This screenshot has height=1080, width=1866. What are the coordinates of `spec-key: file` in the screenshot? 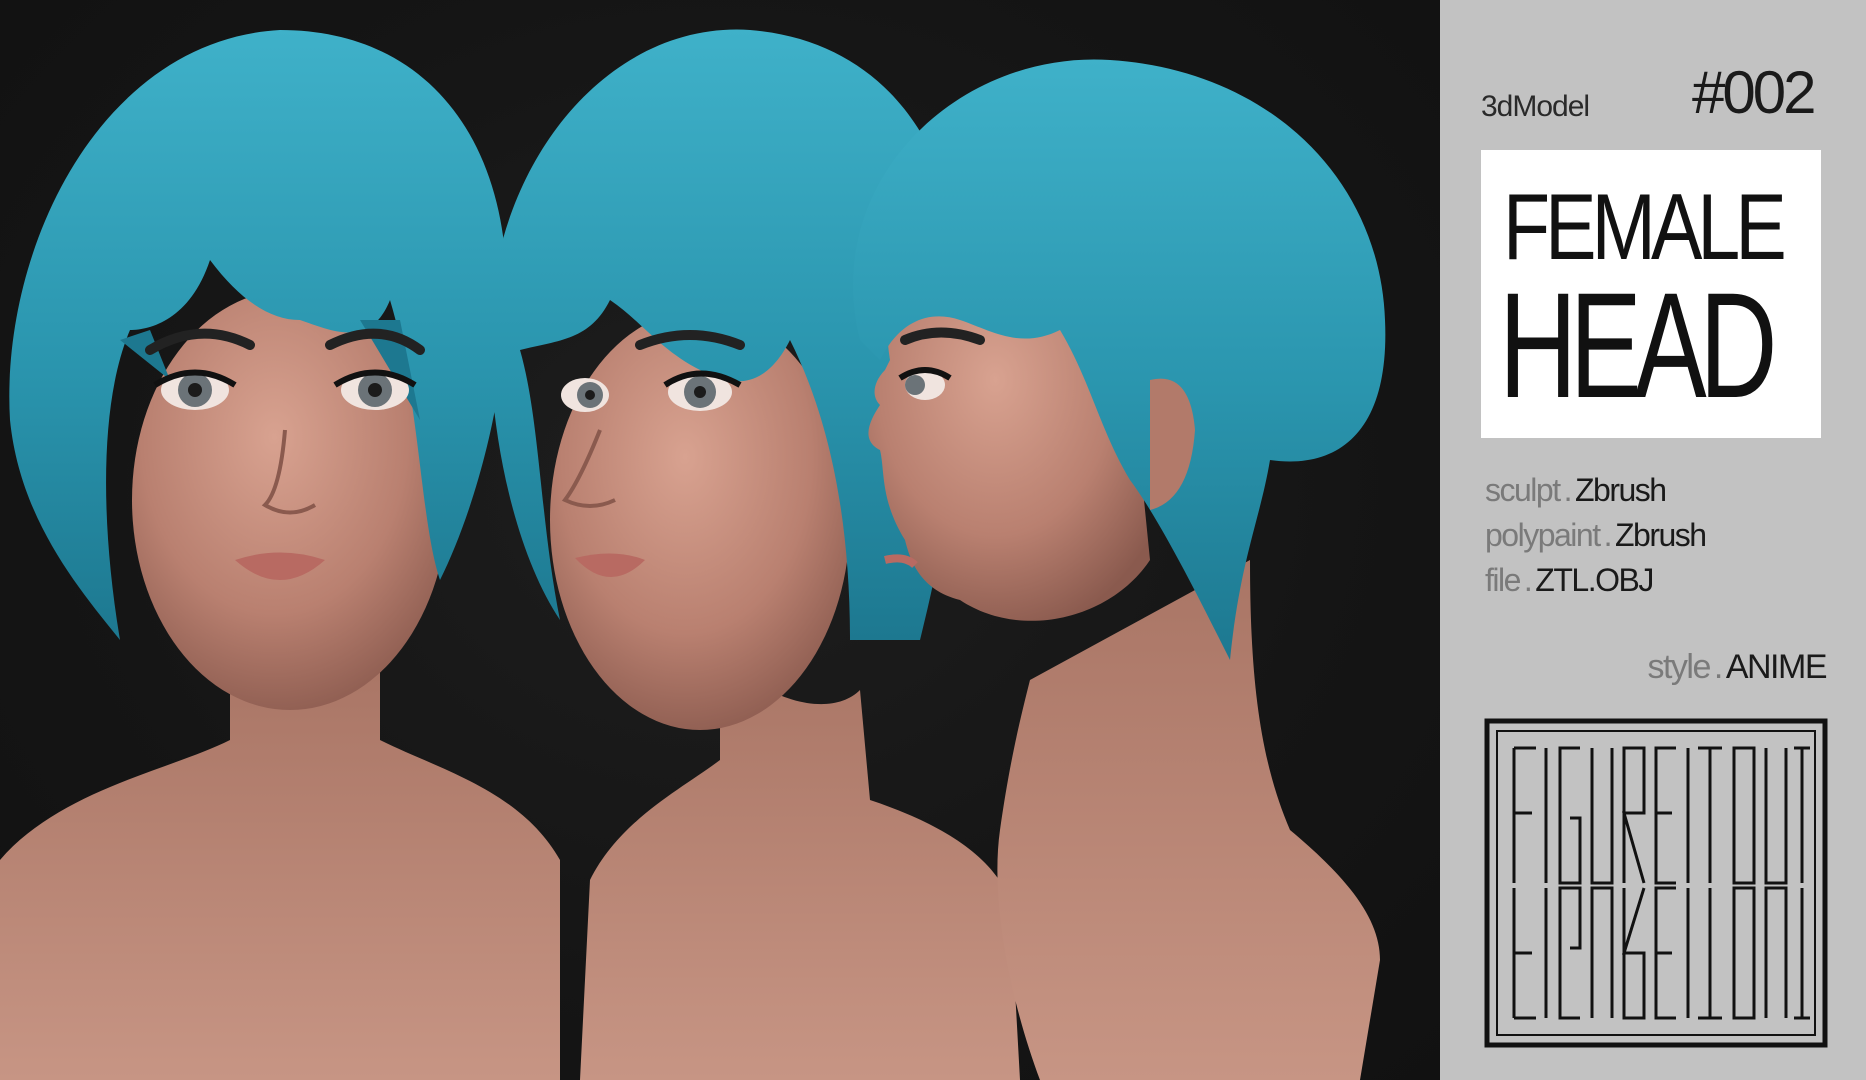 It's located at (1503, 580).